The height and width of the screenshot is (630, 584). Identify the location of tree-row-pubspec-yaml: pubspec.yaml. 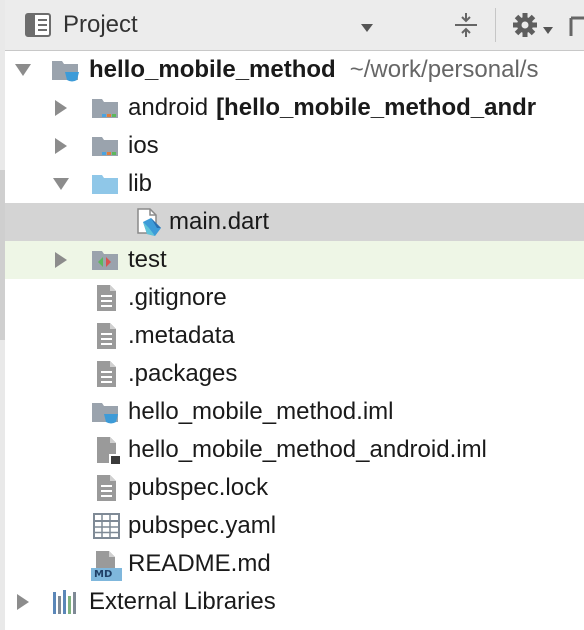
(294, 526).